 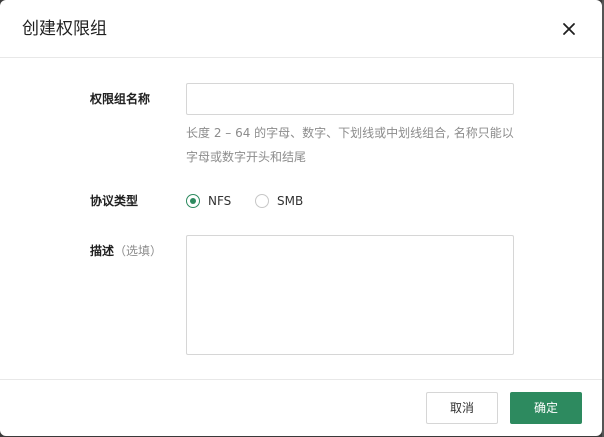 I want to click on description-label: 描述（选填）, so click(x=126, y=251).